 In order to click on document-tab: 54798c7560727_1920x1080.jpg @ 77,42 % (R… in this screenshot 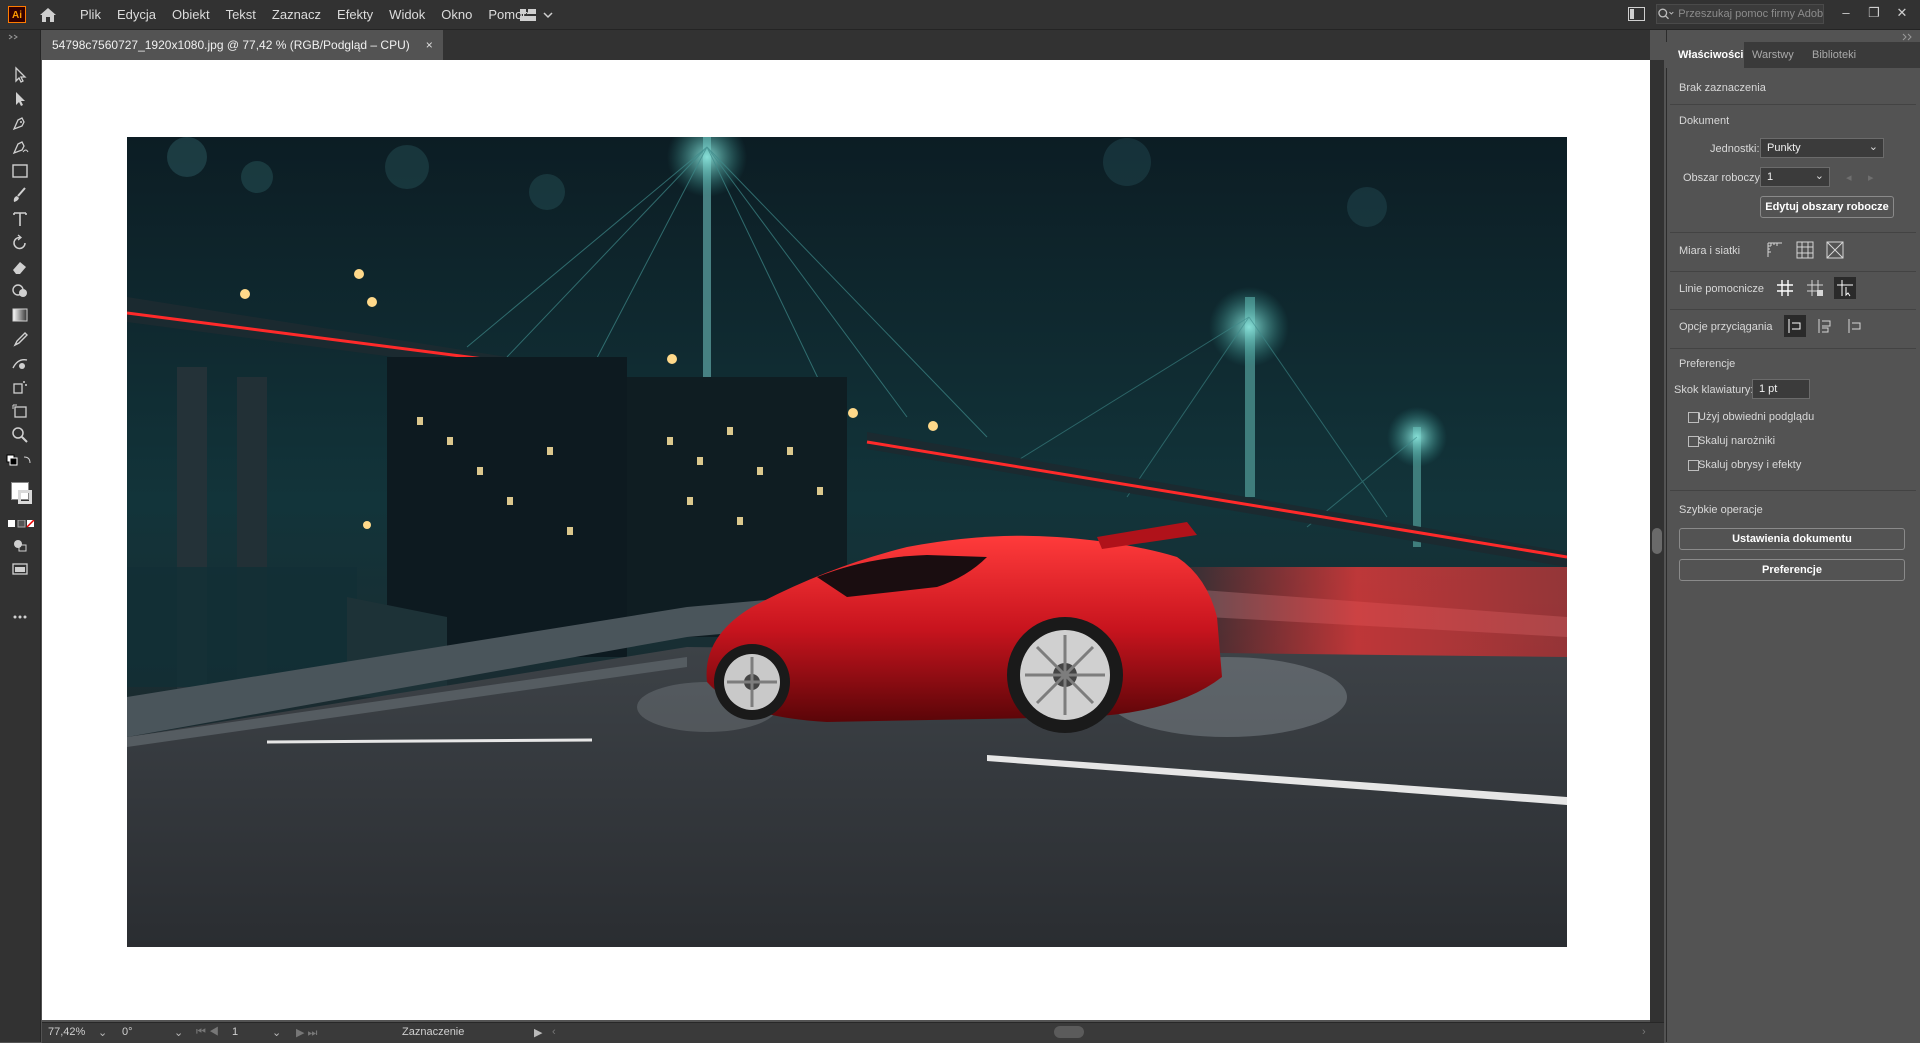, I will do `click(242, 45)`.